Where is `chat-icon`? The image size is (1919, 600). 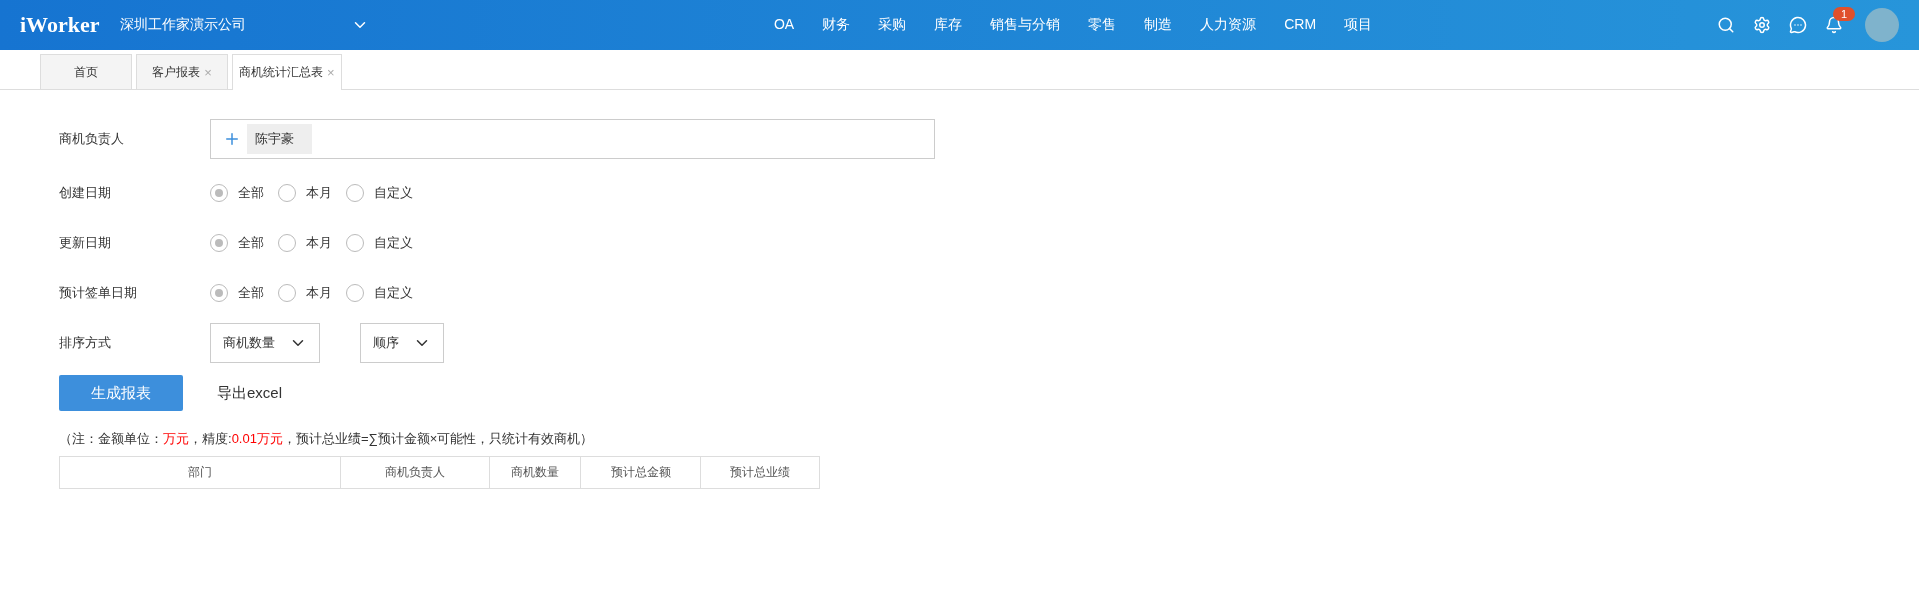
chat-icon is located at coordinates (1798, 25).